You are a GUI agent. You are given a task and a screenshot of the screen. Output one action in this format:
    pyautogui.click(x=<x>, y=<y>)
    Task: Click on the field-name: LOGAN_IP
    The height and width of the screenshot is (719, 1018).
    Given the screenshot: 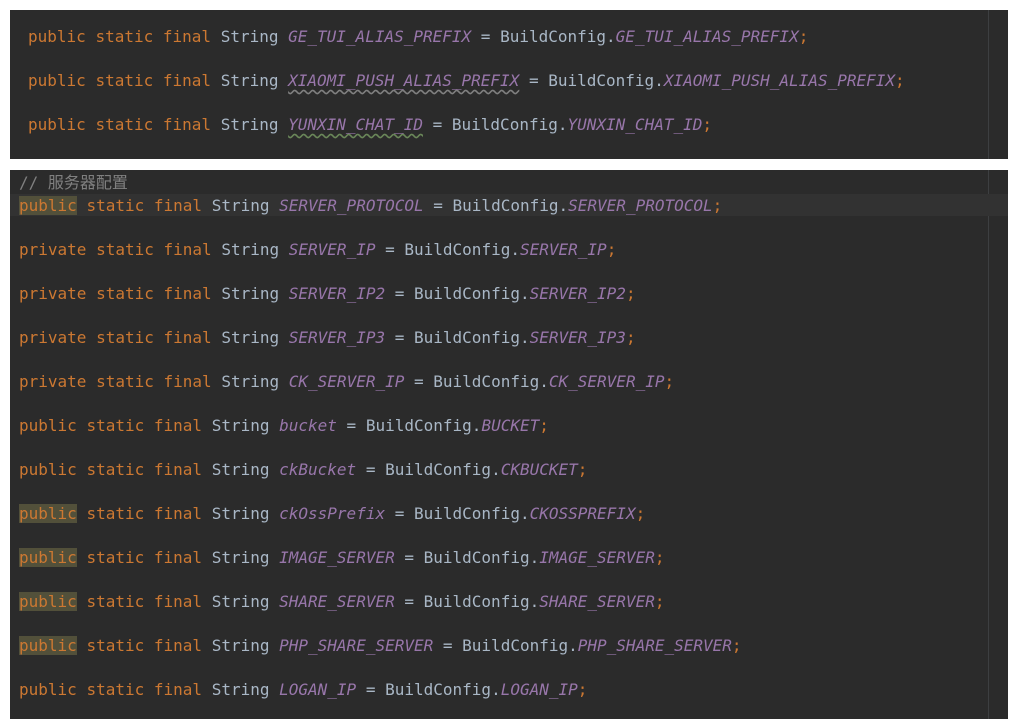 What is the action you would take?
    pyautogui.click(x=318, y=689)
    